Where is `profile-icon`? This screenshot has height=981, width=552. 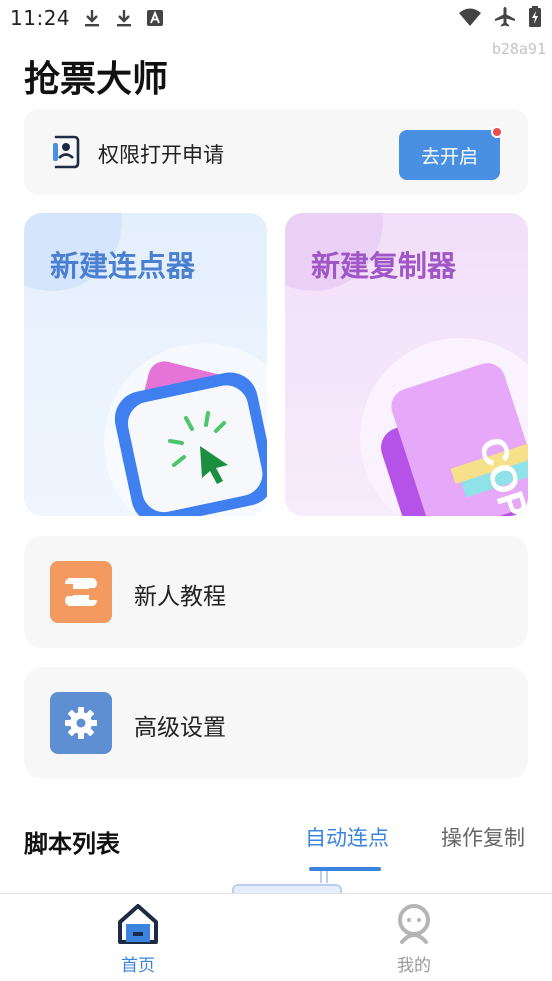
profile-icon is located at coordinates (414, 924).